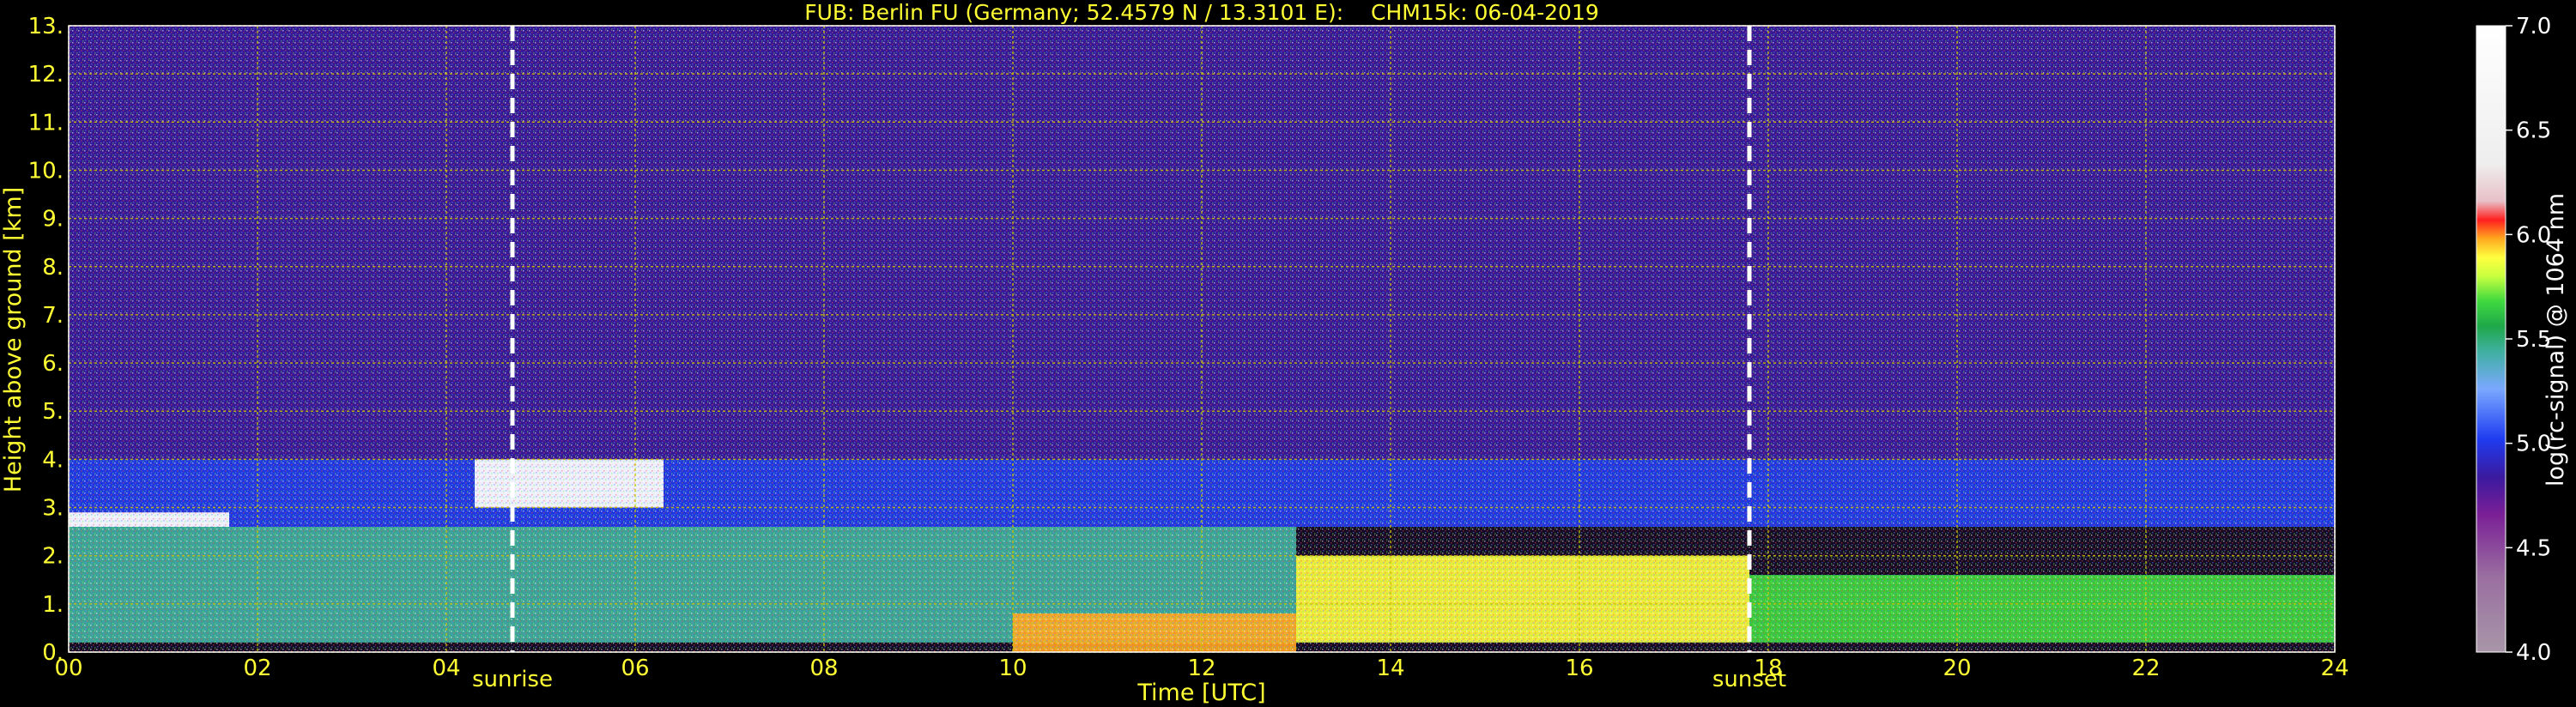  Describe the element at coordinates (46, 171) in the screenshot. I see `y-tick-label: 10.` at that location.